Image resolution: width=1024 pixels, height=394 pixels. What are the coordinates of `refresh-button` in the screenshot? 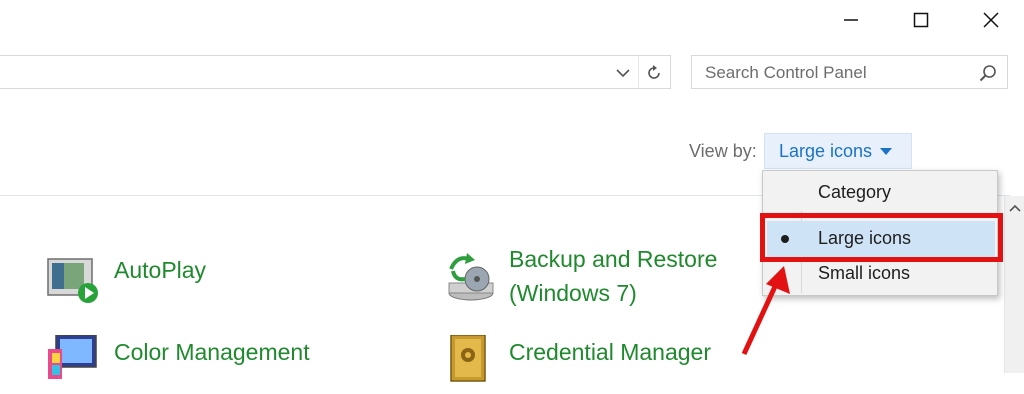 It's located at (654, 73).